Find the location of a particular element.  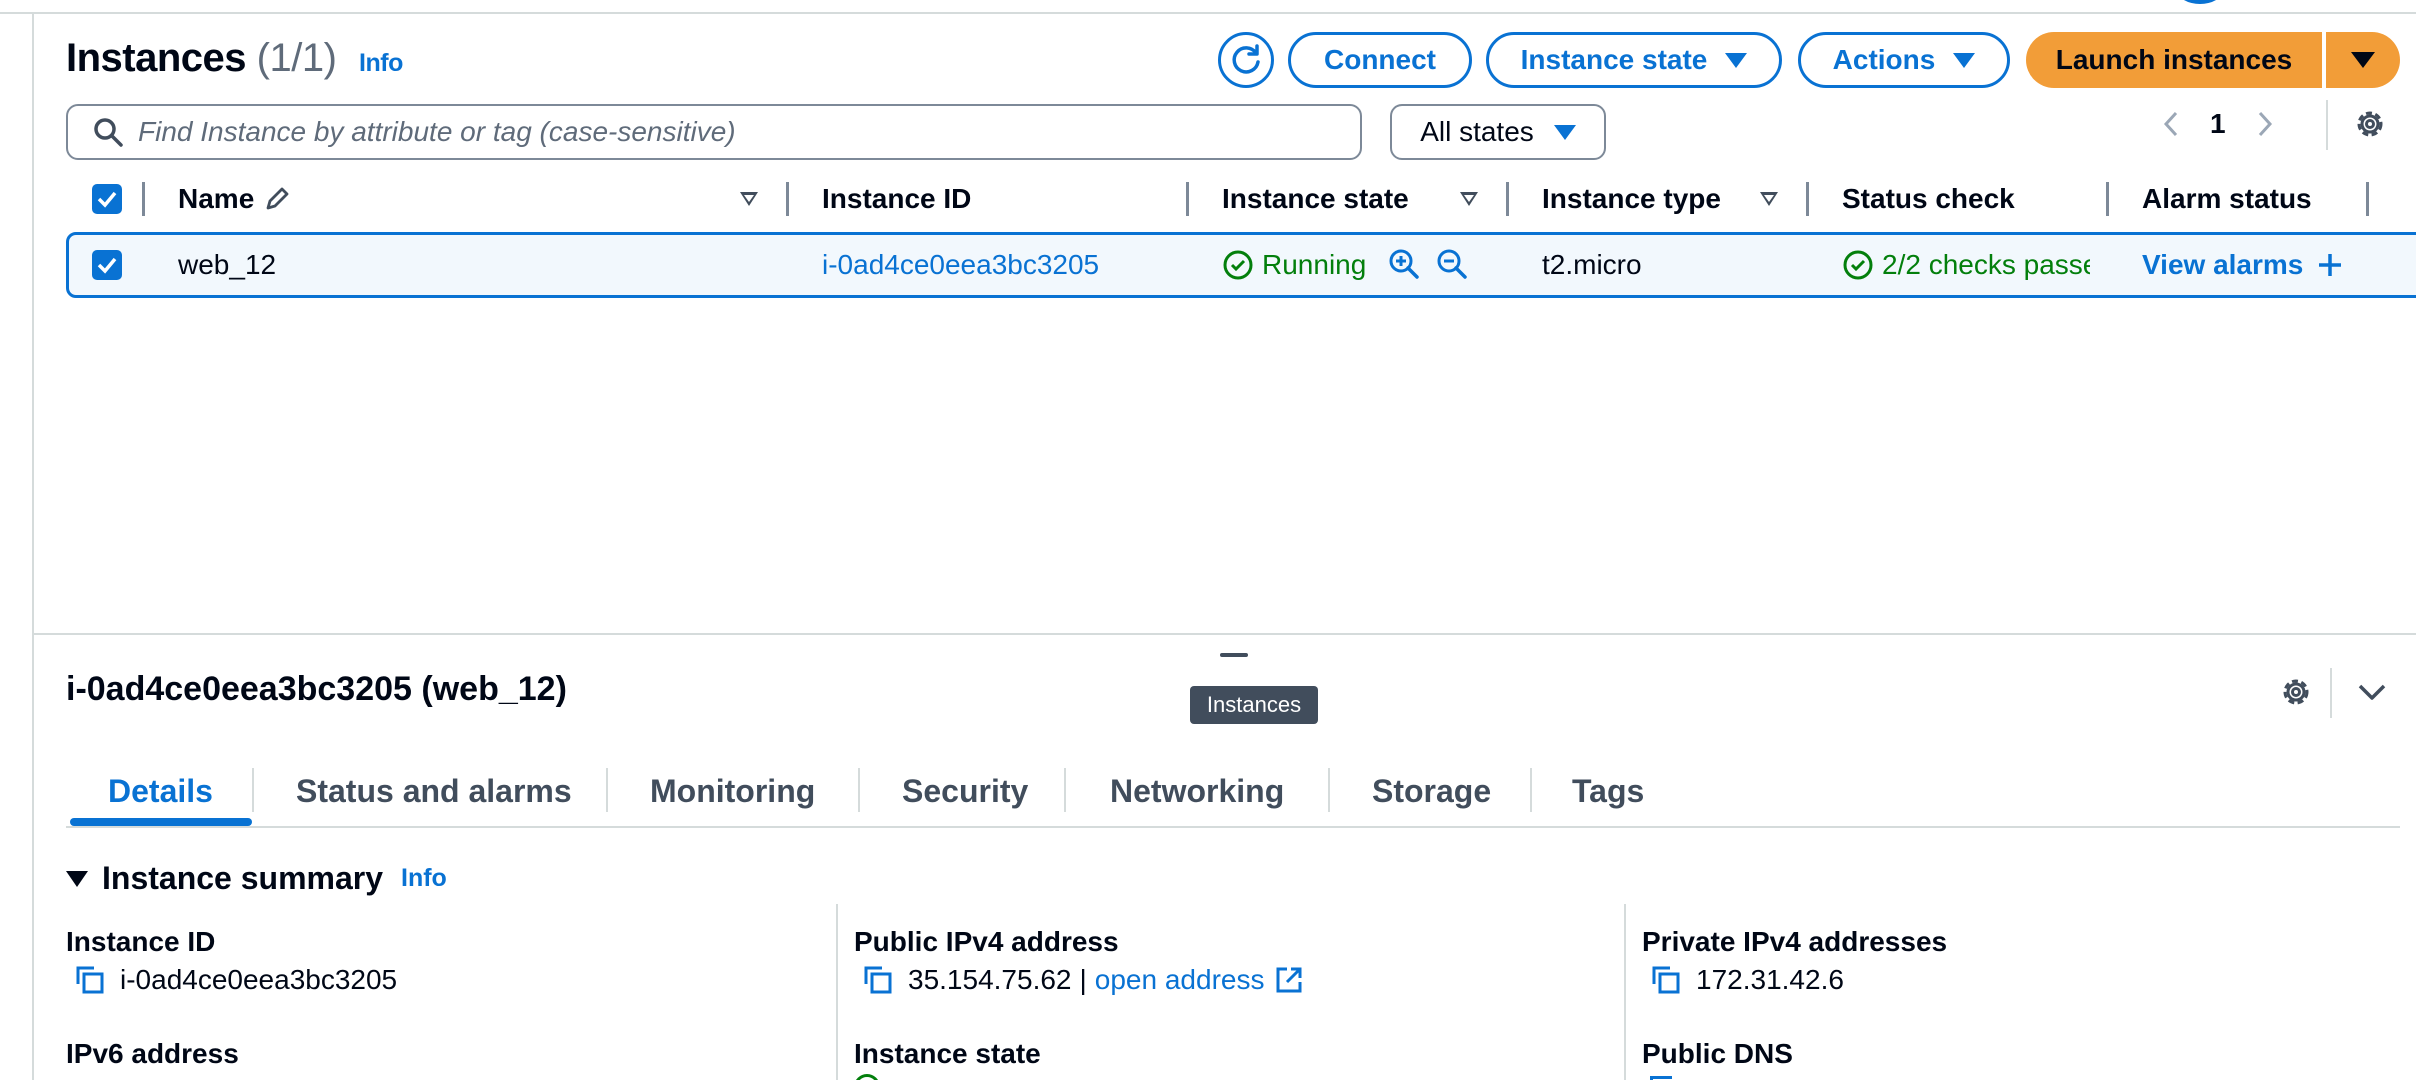

column-header-name-label: Name is located at coordinates (216, 198).